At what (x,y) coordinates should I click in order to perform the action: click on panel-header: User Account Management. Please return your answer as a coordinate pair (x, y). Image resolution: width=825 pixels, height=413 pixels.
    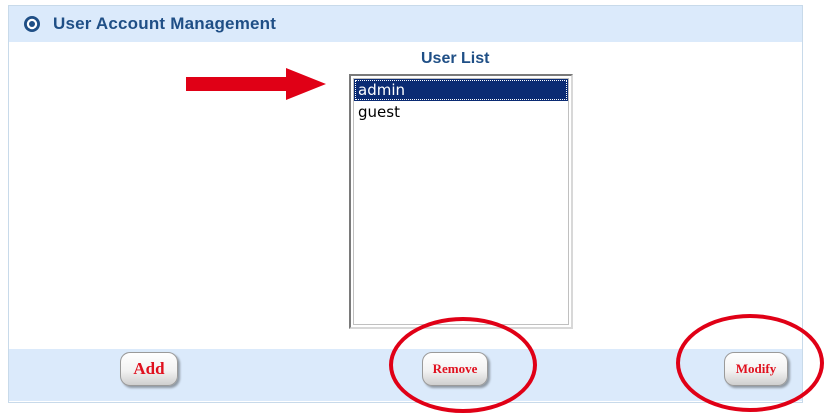
    Looking at the image, I should click on (405, 24).